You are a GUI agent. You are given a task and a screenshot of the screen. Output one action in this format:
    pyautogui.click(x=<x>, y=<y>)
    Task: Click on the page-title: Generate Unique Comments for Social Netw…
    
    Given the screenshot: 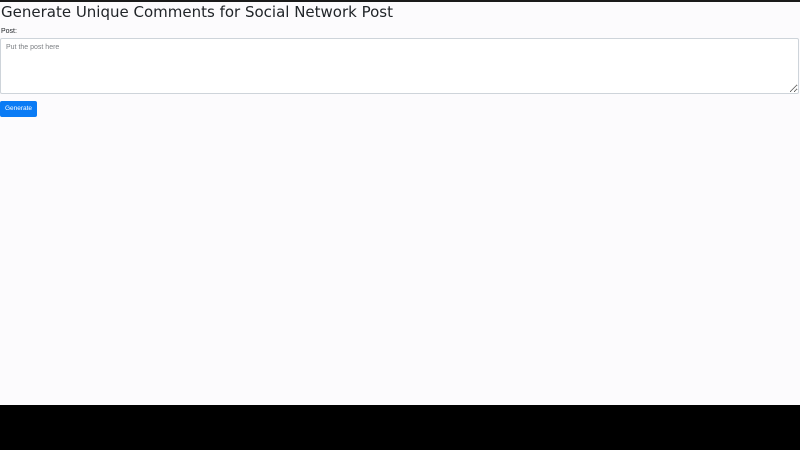 What is the action you would take?
    pyautogui.click(x=197, y=12)
    